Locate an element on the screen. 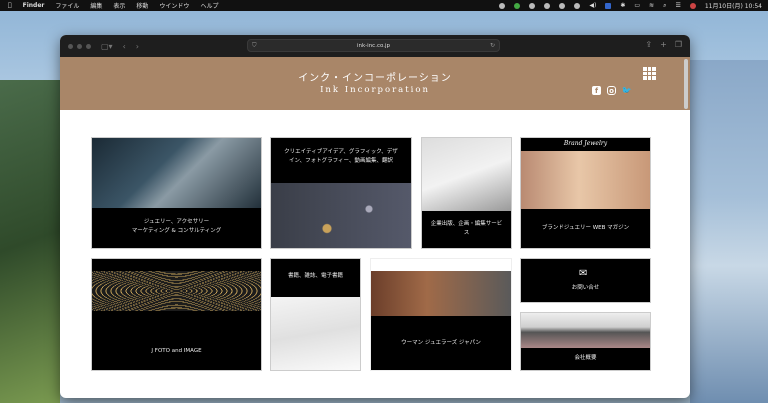 This screenshot has height=403, width=768. tile-caption: ウーマン ジュエラーズ ジャパン is located at coordinates (441, 343).